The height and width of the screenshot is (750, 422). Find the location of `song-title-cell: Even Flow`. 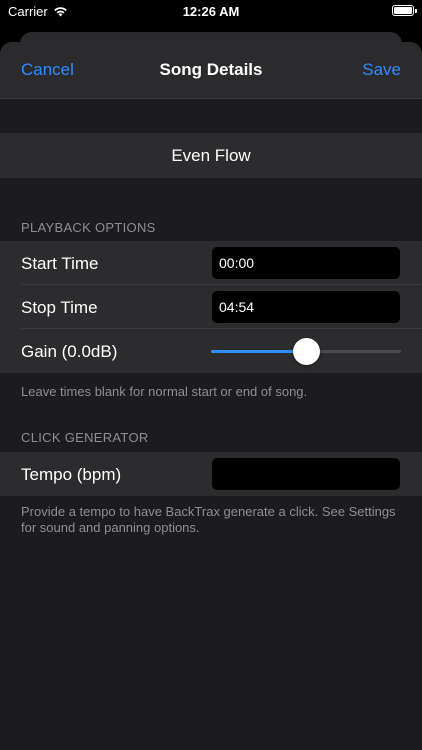

song-title-cell: Even Flow is located at coordinates (211, 155).